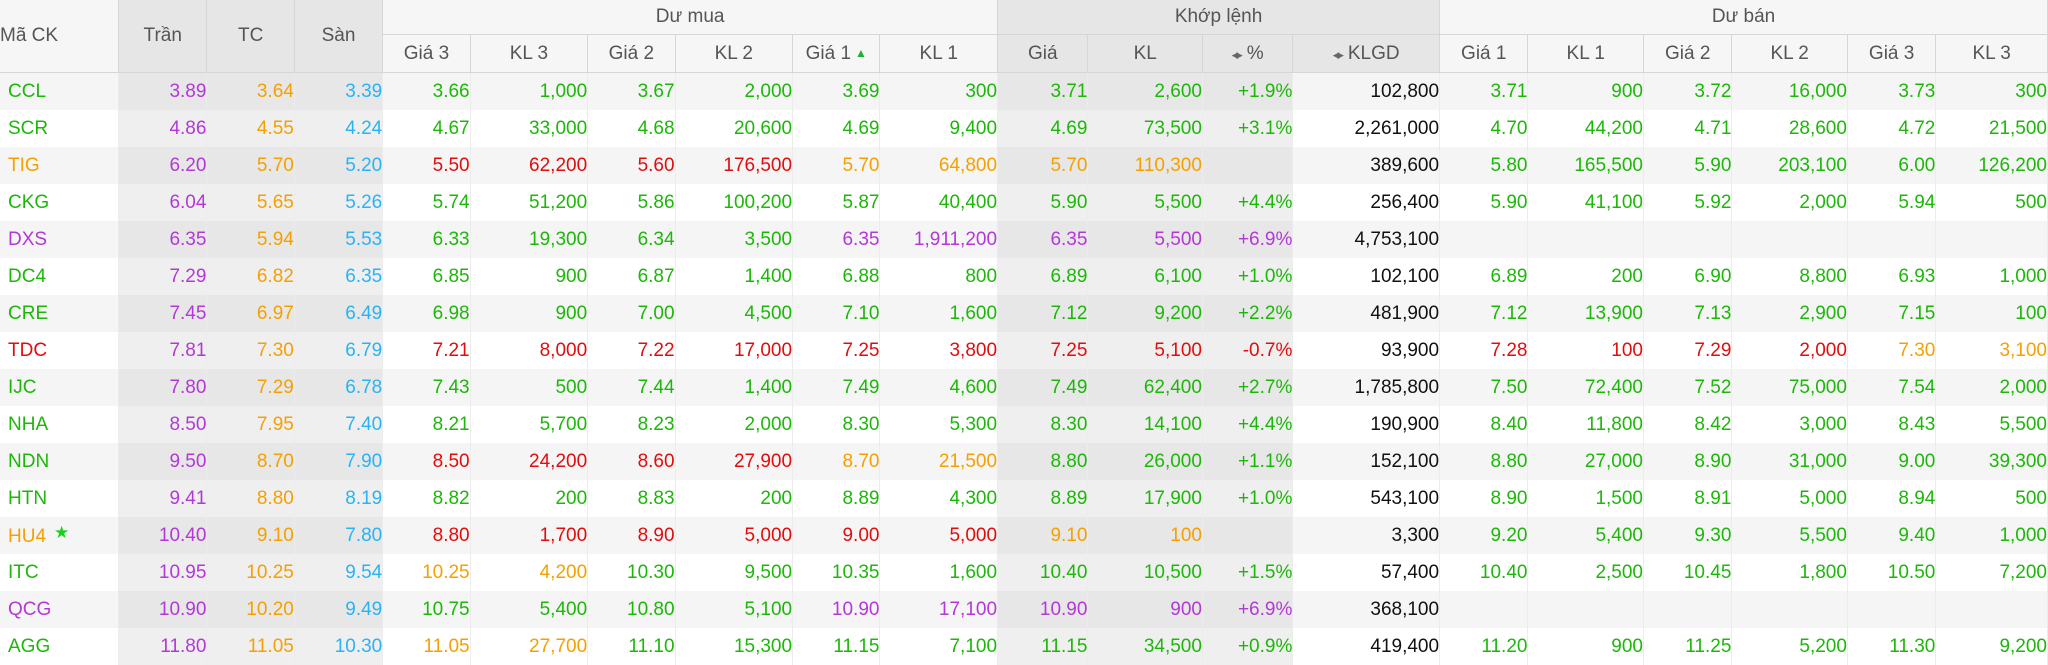  I want to click on ask-vol-1: 900, so click(1586, 646).